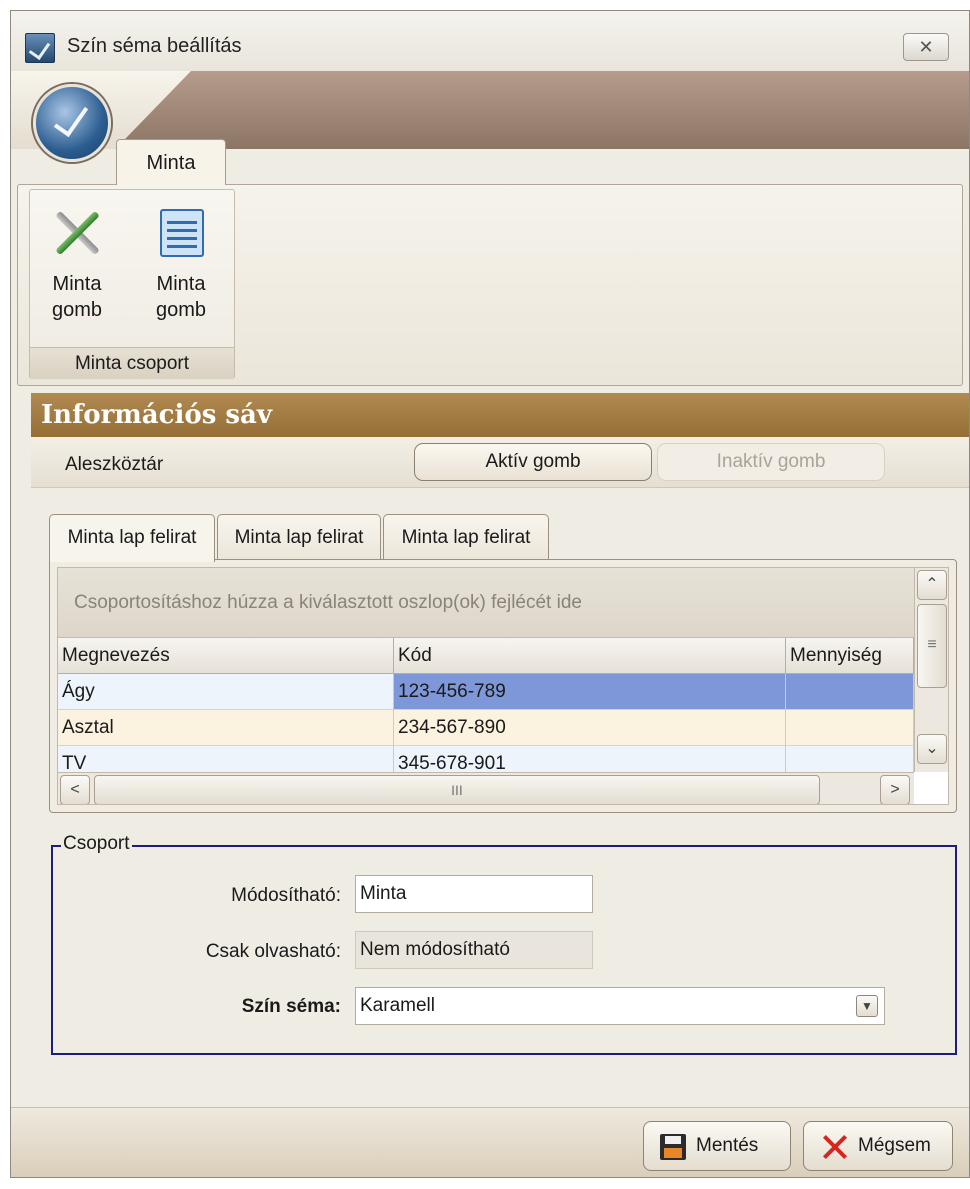  What do you see at coordinates (932, 646) in the screenshot?
I see `vertical-scroll-thumb: ≡` at bounding box center [932, 646].